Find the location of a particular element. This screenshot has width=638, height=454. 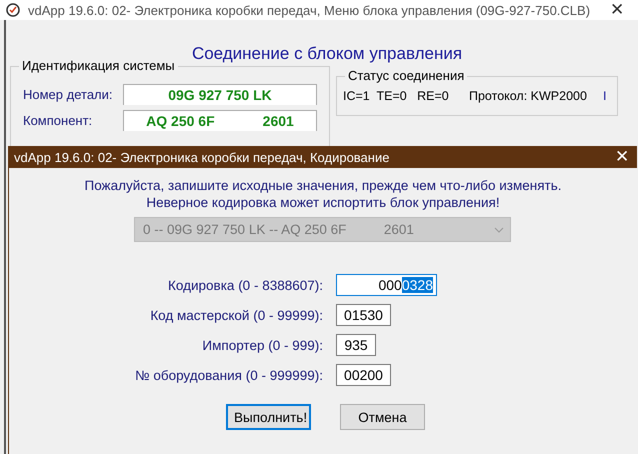

group-title: Статус соединения is located at coordinates (406, 75).